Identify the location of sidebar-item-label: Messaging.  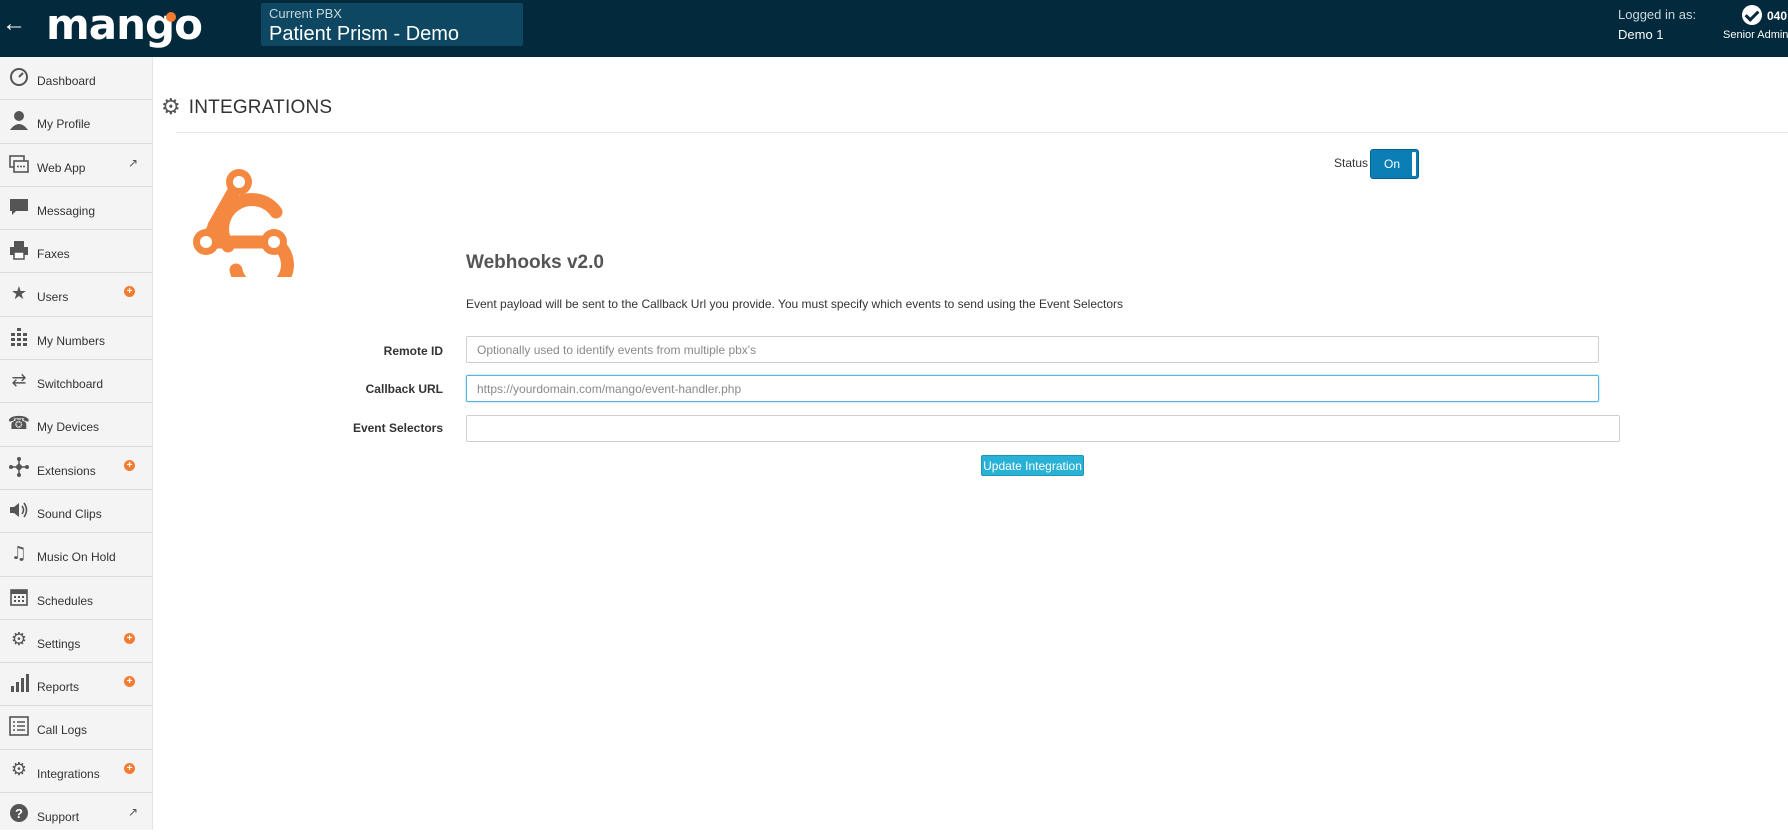
(66, 210).